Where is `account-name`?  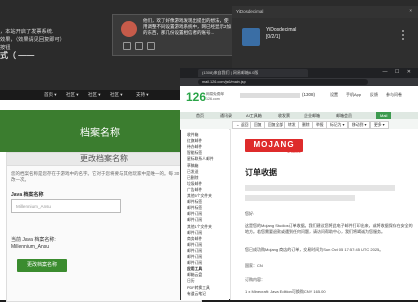 account-name is located at coordinates (270, 95).